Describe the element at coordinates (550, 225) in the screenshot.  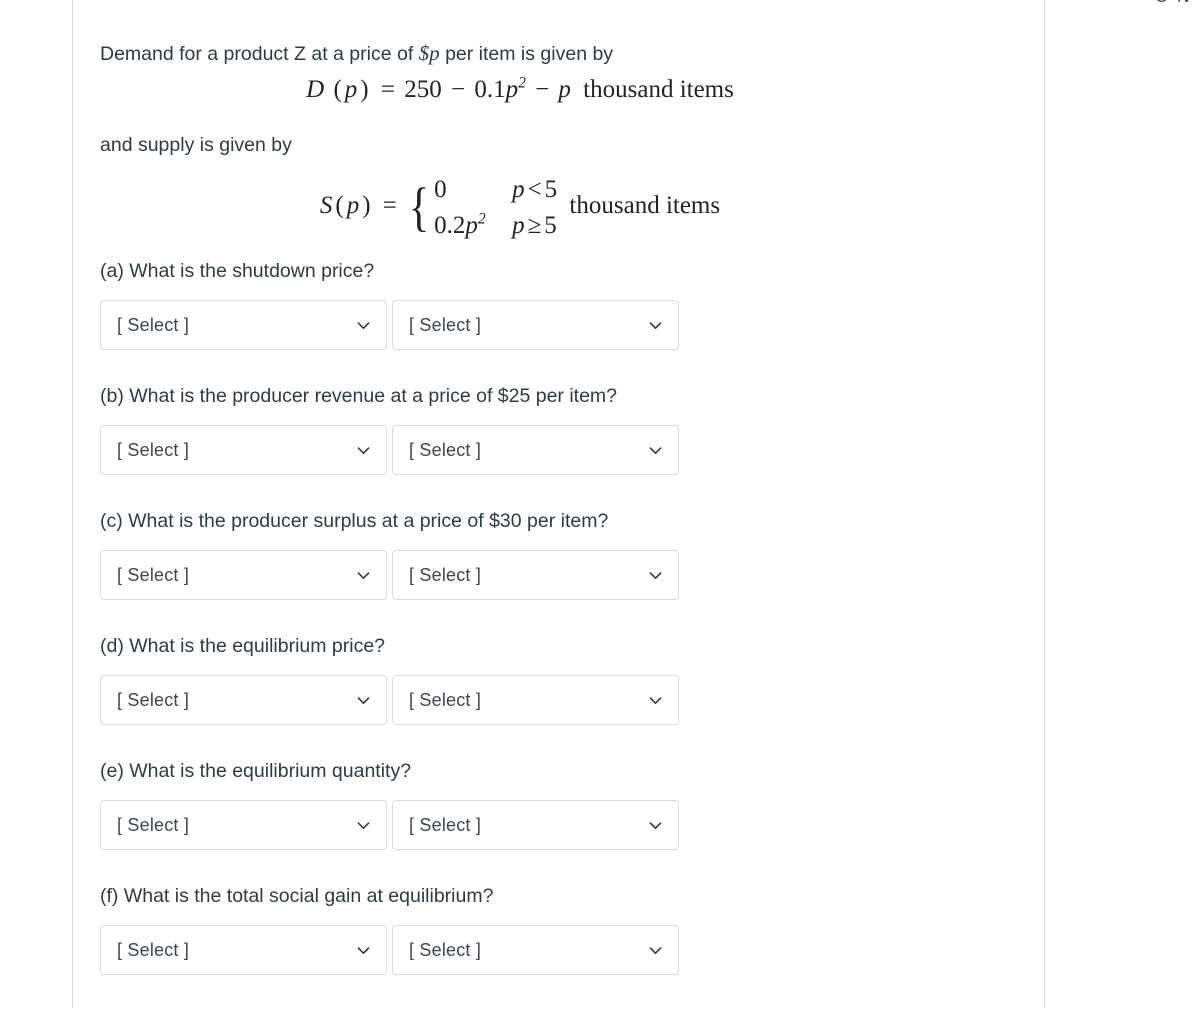
I see `case2-cond-num: 5` at that location.